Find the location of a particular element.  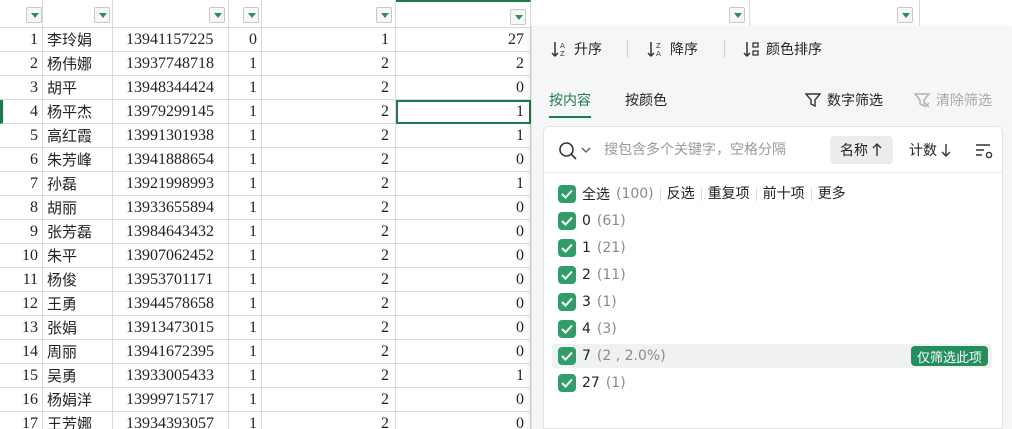

column-header-e is located at coordinates (329, 14).